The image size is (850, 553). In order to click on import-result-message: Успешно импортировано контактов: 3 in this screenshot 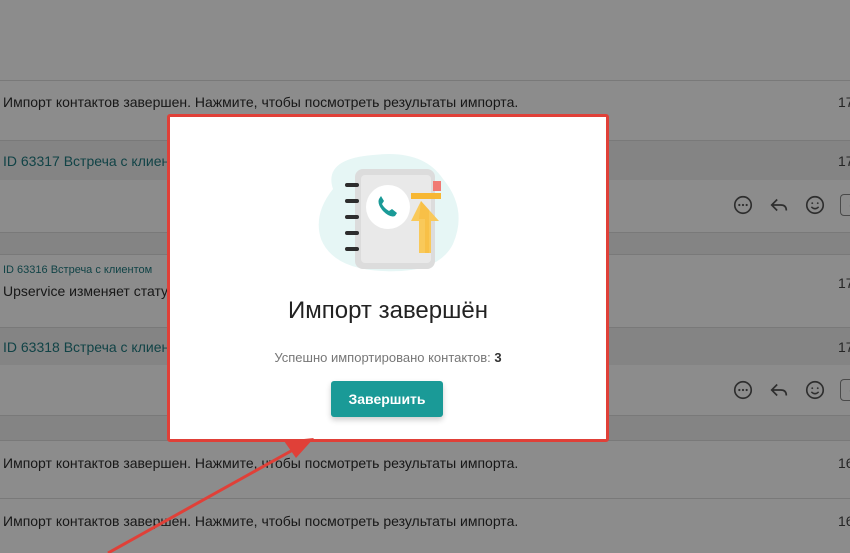, I will do `click(388, 357)`.